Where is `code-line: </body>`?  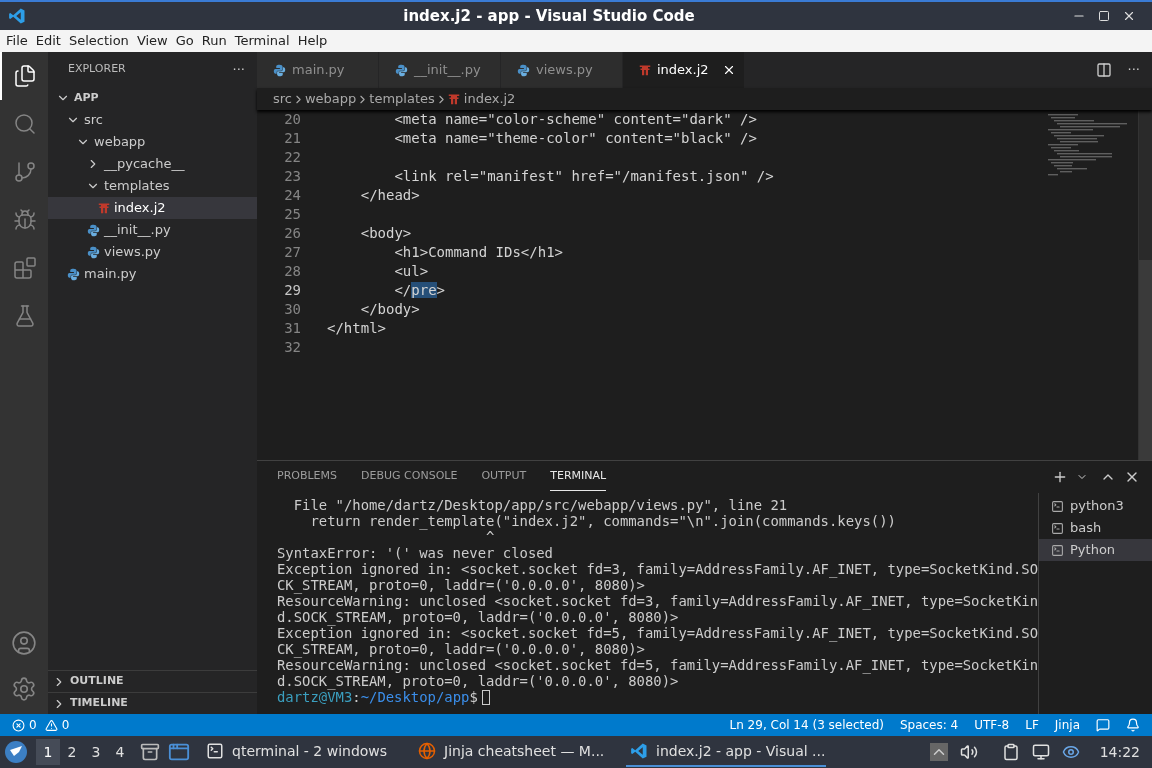
code-line: </body> is located at coordinates (389, 309).